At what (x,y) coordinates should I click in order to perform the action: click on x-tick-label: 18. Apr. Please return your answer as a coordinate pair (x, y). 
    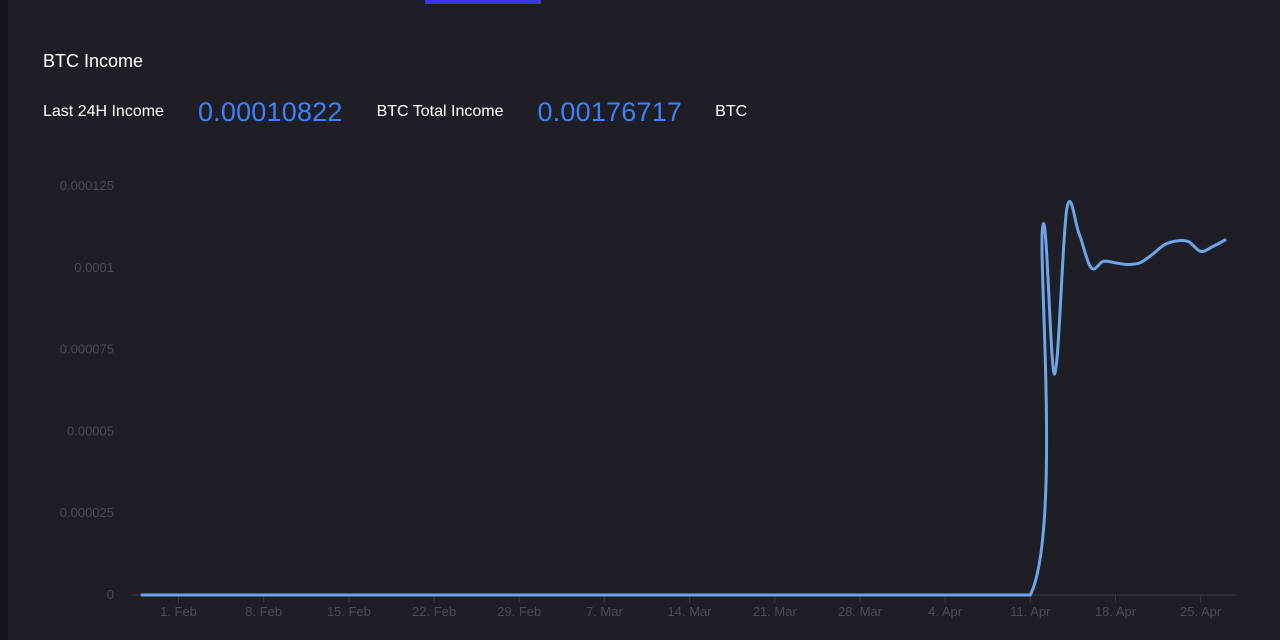
    Looking at the image, I should click on (1116, 611).